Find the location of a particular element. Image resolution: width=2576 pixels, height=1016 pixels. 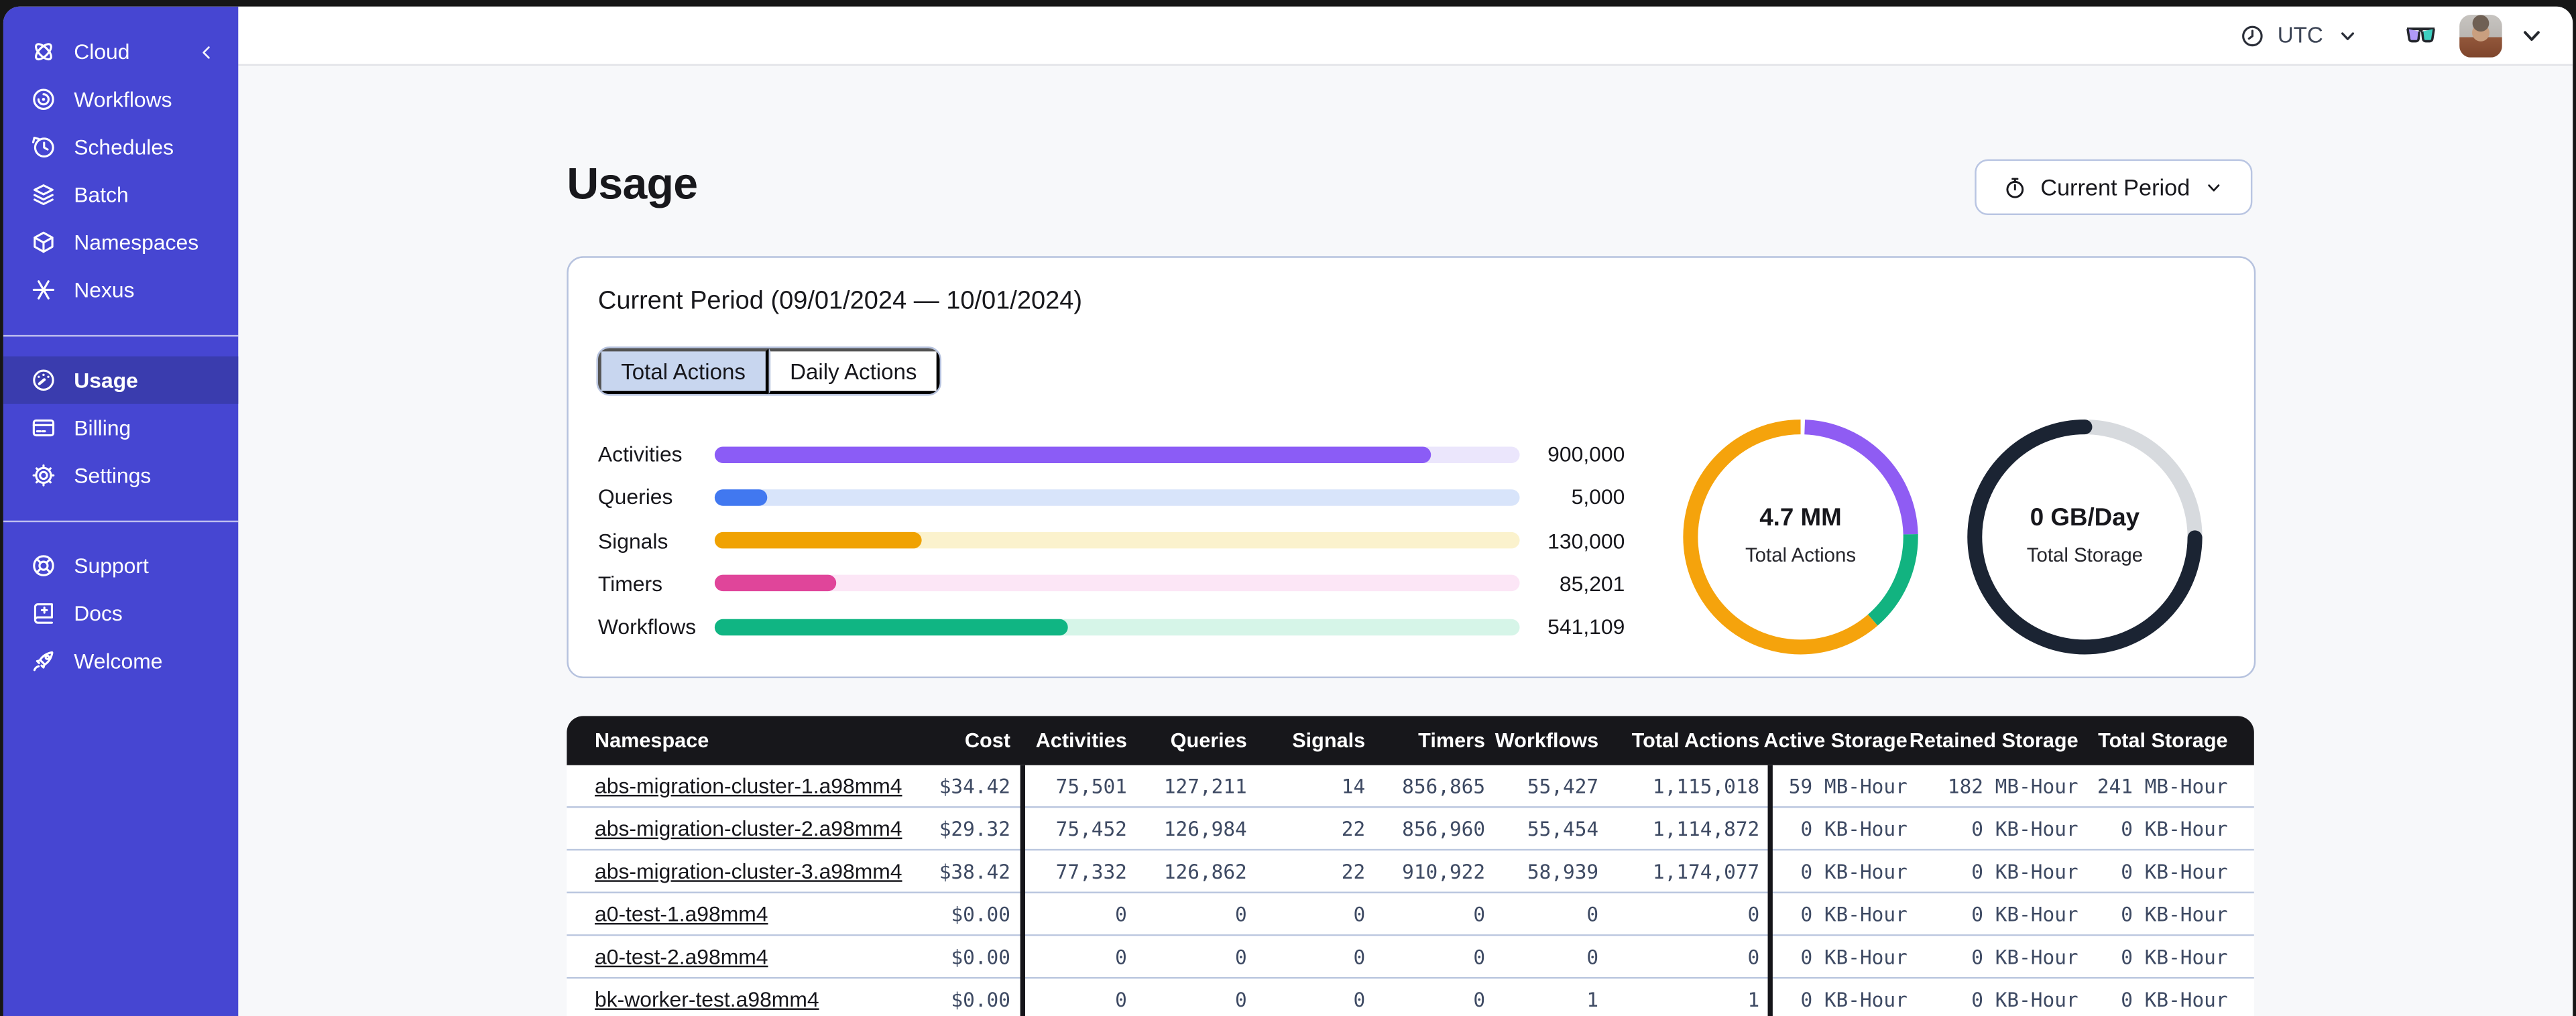

value-cell: 910,922 is located at coordinates (1444, 871).